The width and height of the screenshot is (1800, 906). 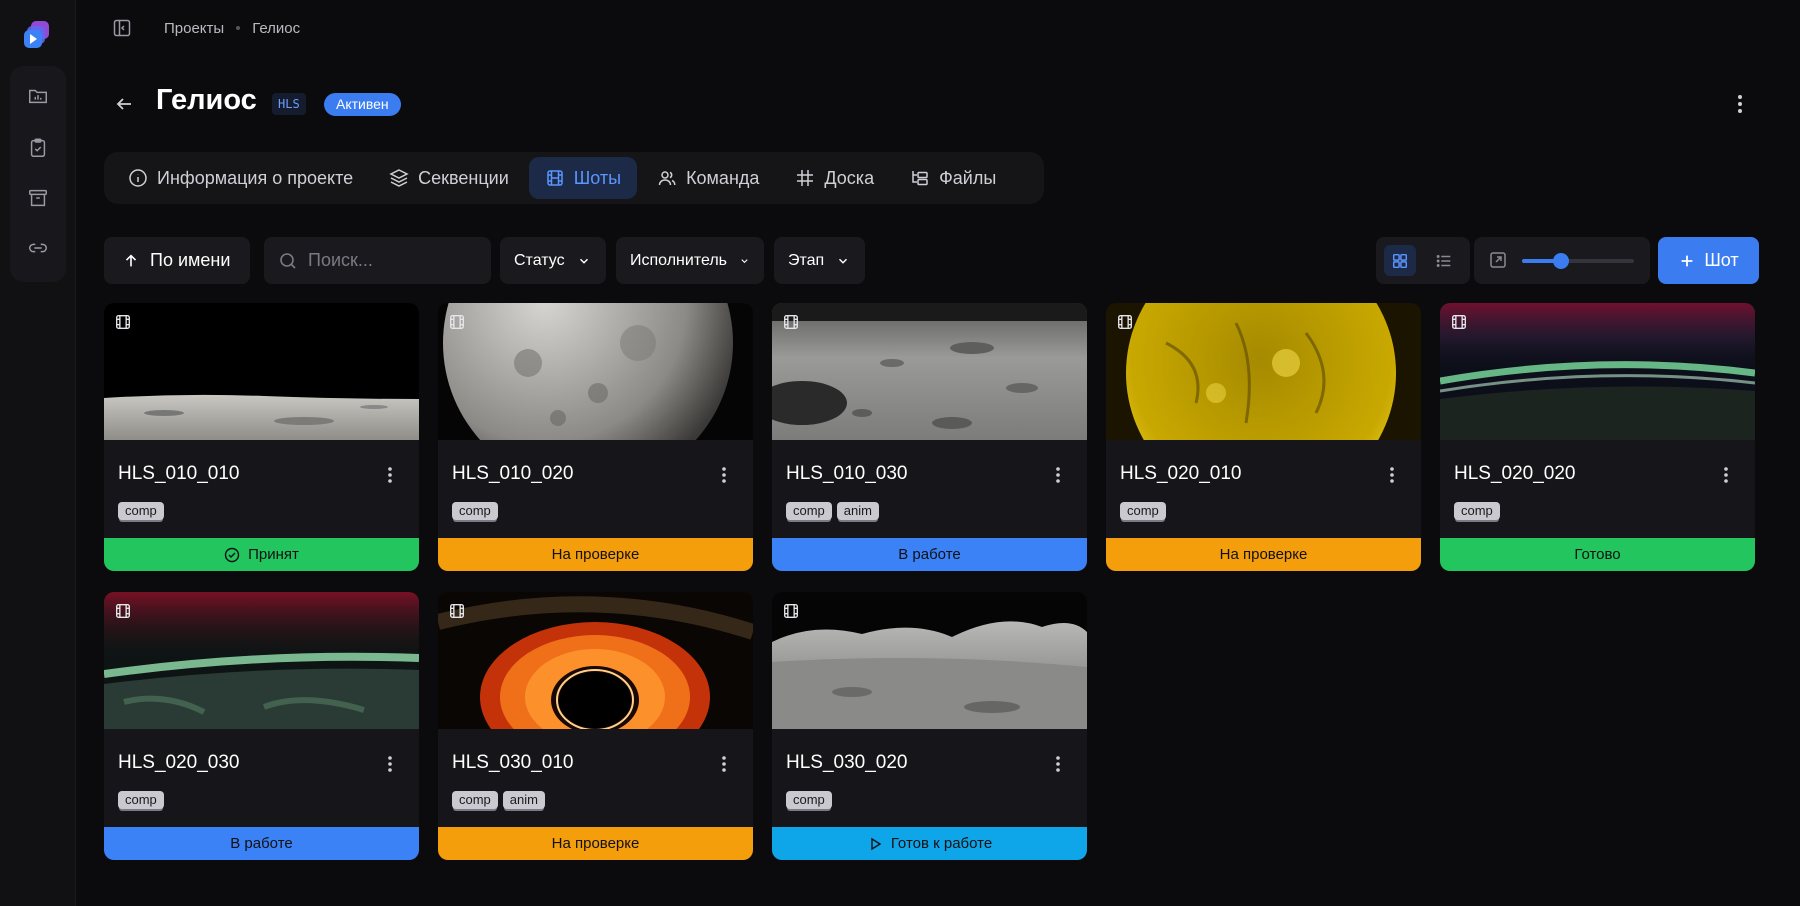 I want to click on archive-icon, so click(x=38, y=198).